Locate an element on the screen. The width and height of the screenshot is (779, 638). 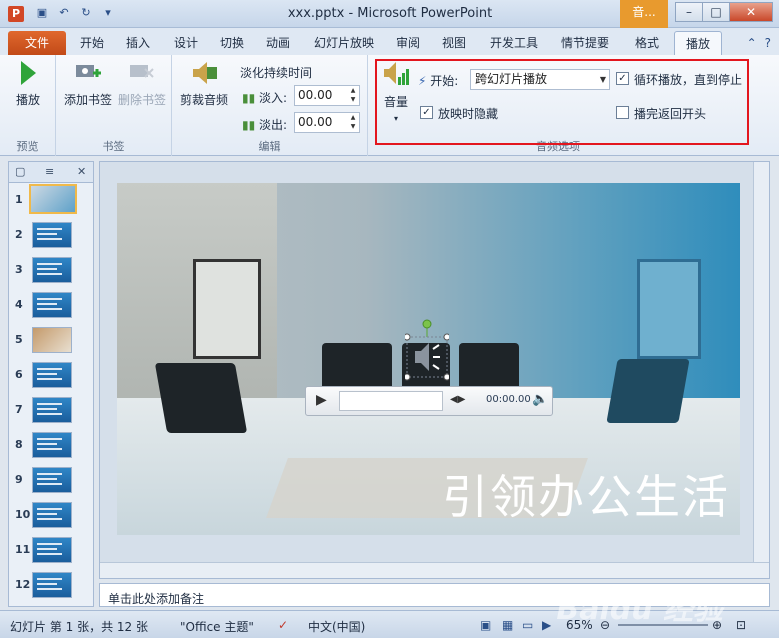
hide-during-show-label: 放映时隐藏 is located at coordinates (468, 114).